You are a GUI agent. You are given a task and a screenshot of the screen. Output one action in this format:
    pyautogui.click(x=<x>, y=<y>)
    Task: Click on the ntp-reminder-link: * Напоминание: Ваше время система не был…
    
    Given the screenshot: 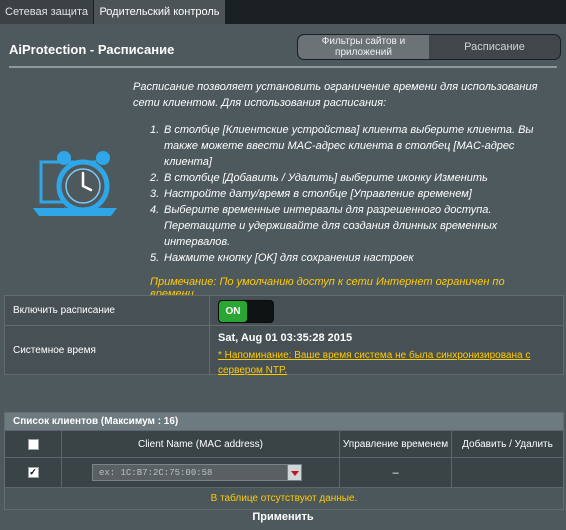 What is the action you would take?
    pyautogui.click(x=388, y=363)
    